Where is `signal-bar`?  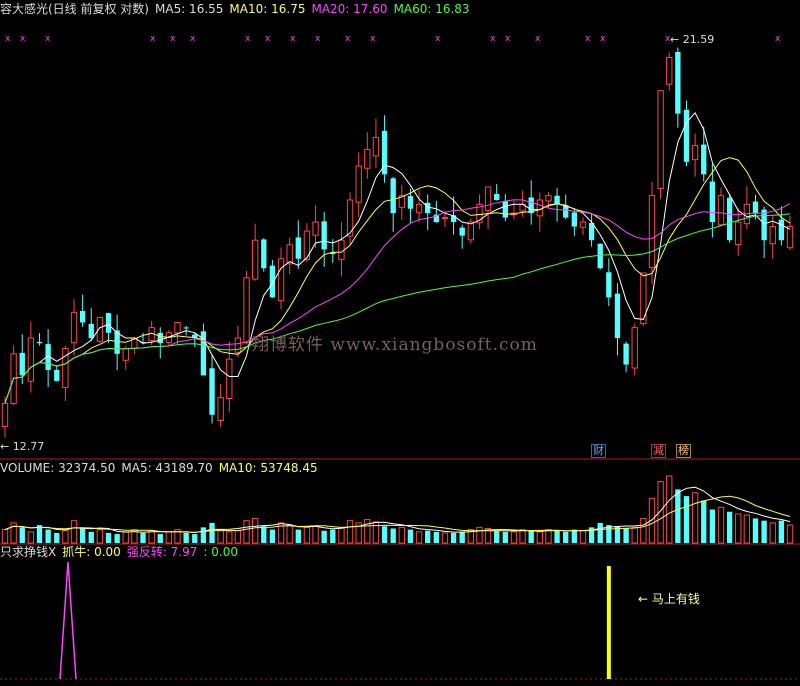 signal-bar is located at coordinates (608, 622).